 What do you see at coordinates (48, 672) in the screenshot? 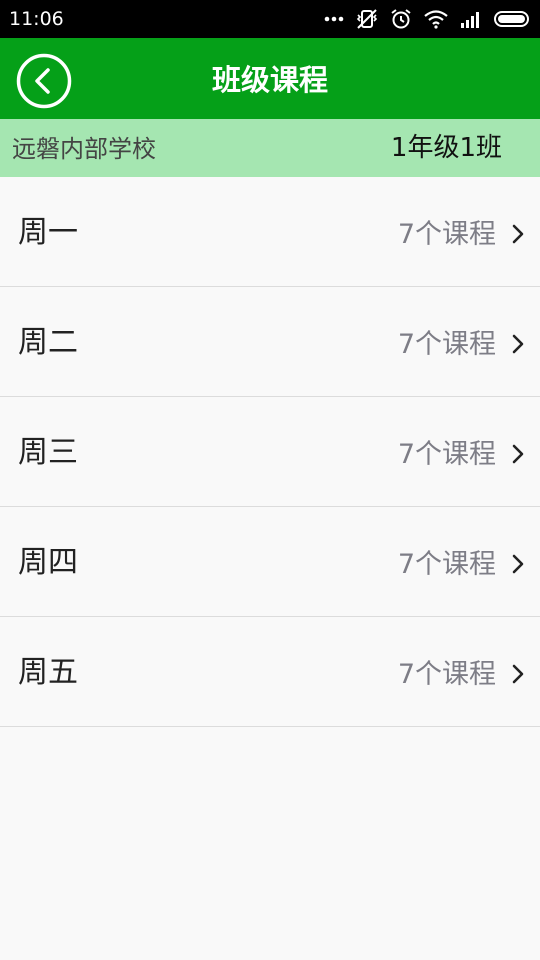
I see `day-label: 周五` at bounding box center [48, 672].